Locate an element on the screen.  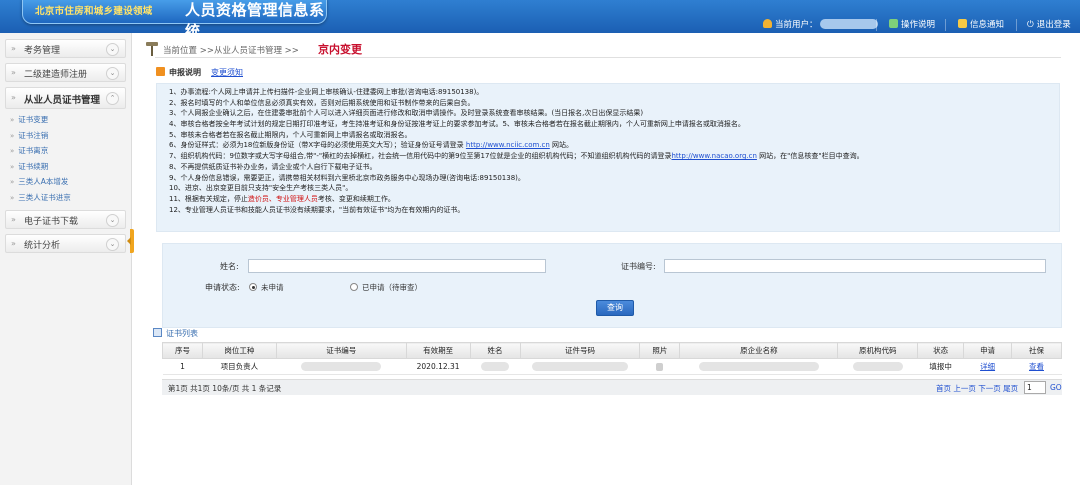
chevron-up-icon: ⌃ is located at coordinates (112, 98).